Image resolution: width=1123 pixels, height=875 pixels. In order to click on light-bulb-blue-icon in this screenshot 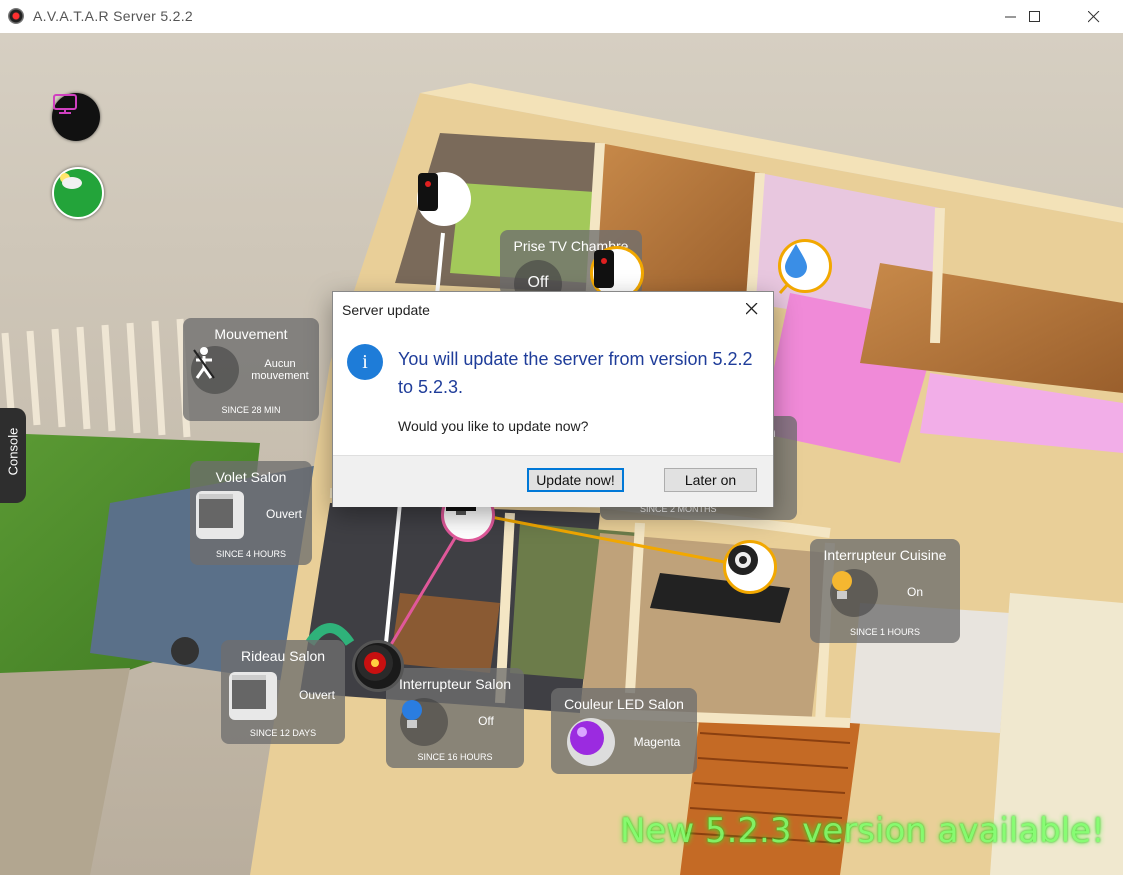, I will do `click(424, 722)`.